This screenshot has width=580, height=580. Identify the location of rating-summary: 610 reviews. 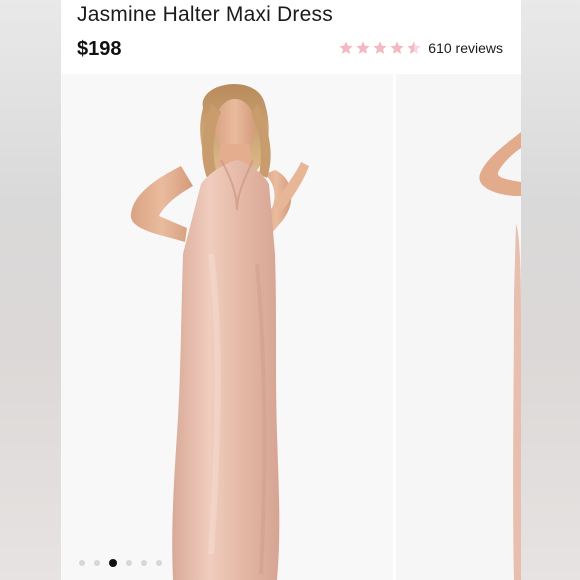
(420, 48).